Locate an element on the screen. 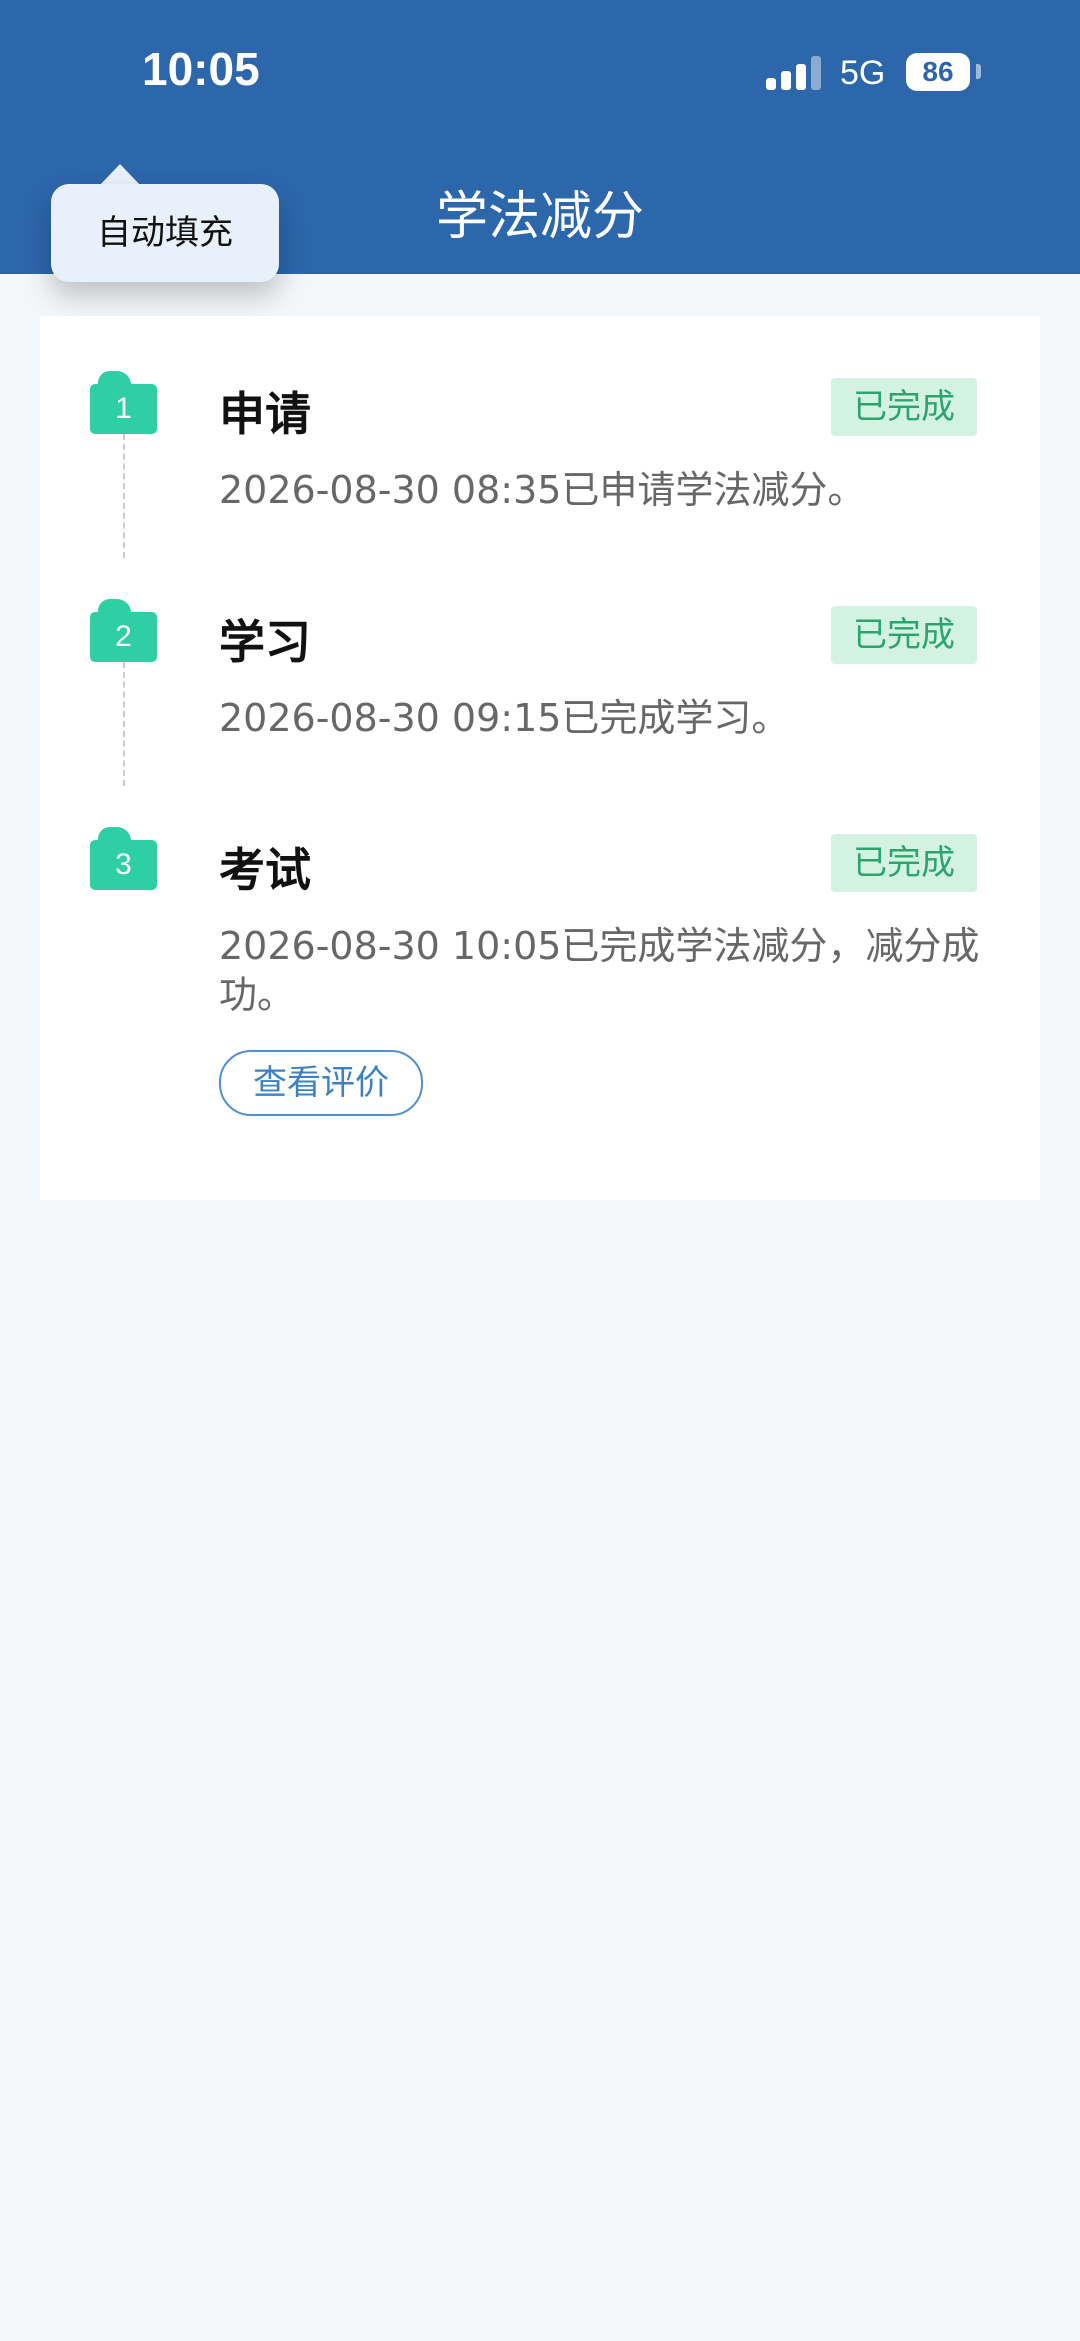 The width and height of the screenshot is (1080, 2341). battery-level: 86 is located at coordinates (938, 71).